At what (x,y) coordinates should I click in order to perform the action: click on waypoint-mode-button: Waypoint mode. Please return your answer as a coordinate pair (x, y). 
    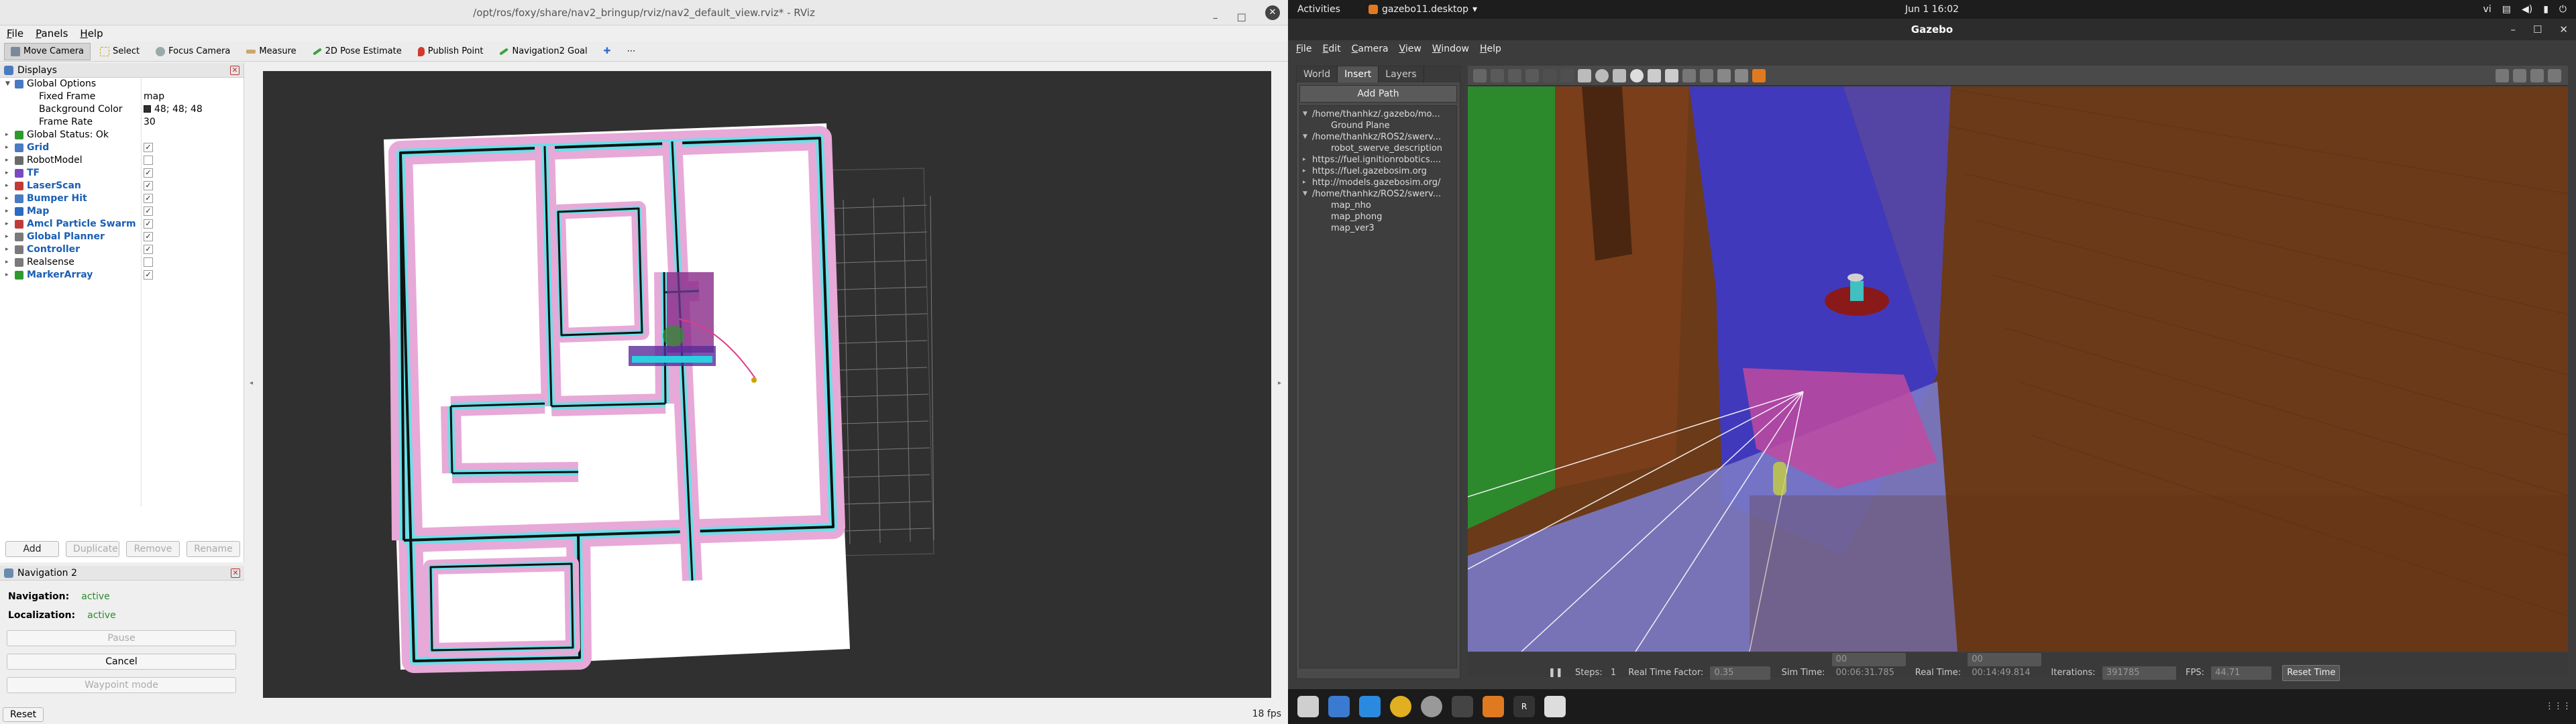
    Looking at the image, I should click on (121, 685).